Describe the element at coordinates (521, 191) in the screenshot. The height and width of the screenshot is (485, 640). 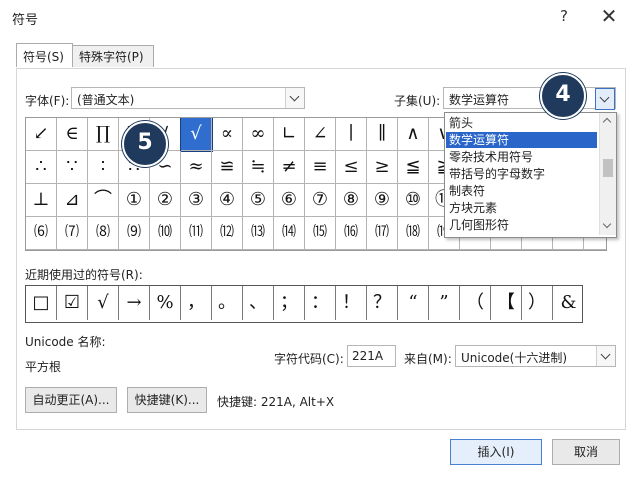
I see `subset-option: 制表符` at that location.